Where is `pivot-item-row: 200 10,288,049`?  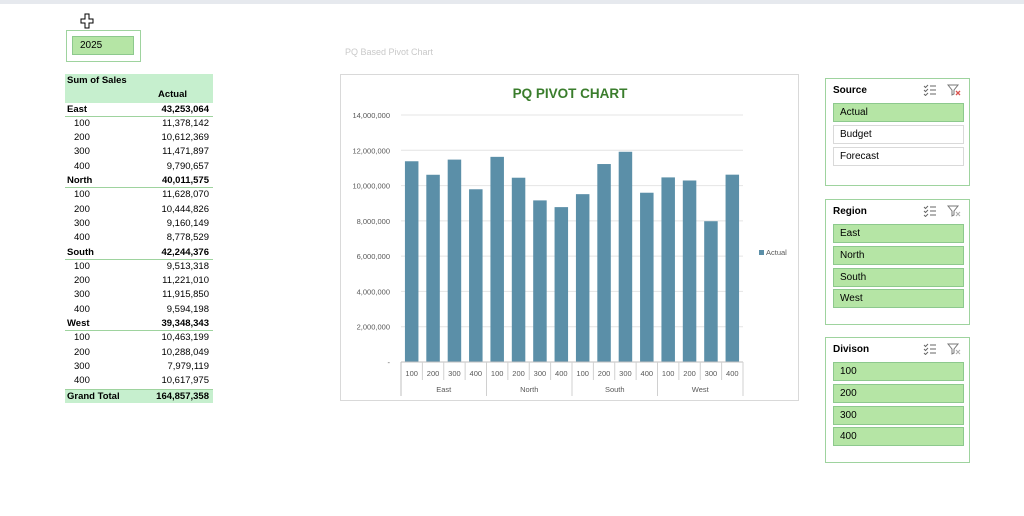 pivot-item-row: 200 10,288,049 is located at coordinates (139, 353).